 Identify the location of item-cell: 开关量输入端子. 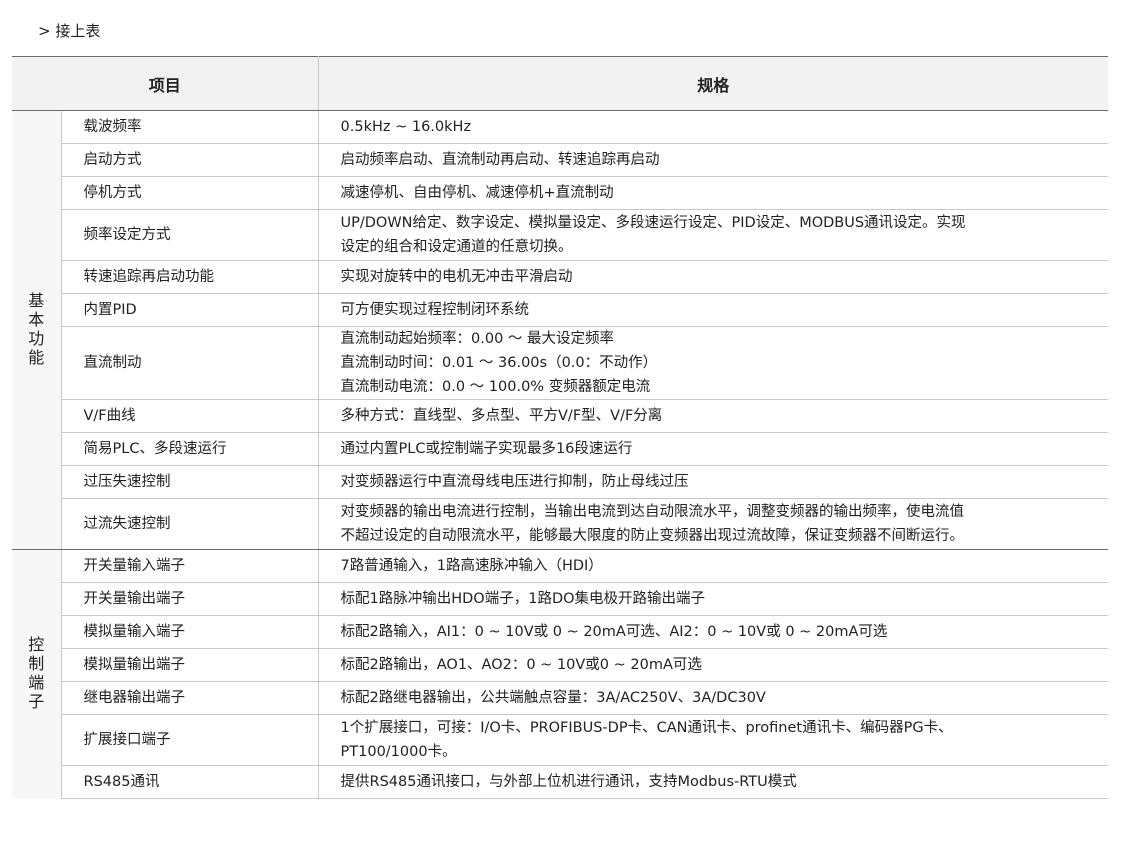
(190, 566).